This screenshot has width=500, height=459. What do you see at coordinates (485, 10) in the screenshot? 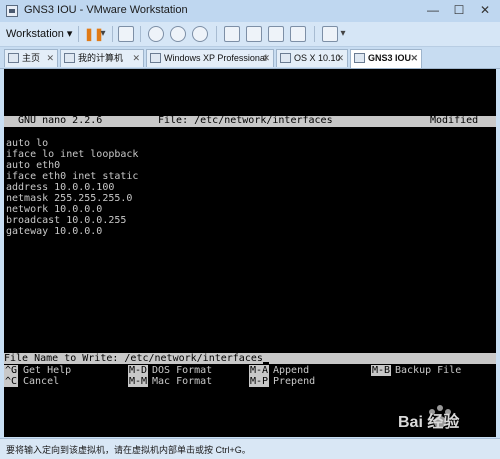
I see `close-button: ✕` at bounding box center [485, 10].